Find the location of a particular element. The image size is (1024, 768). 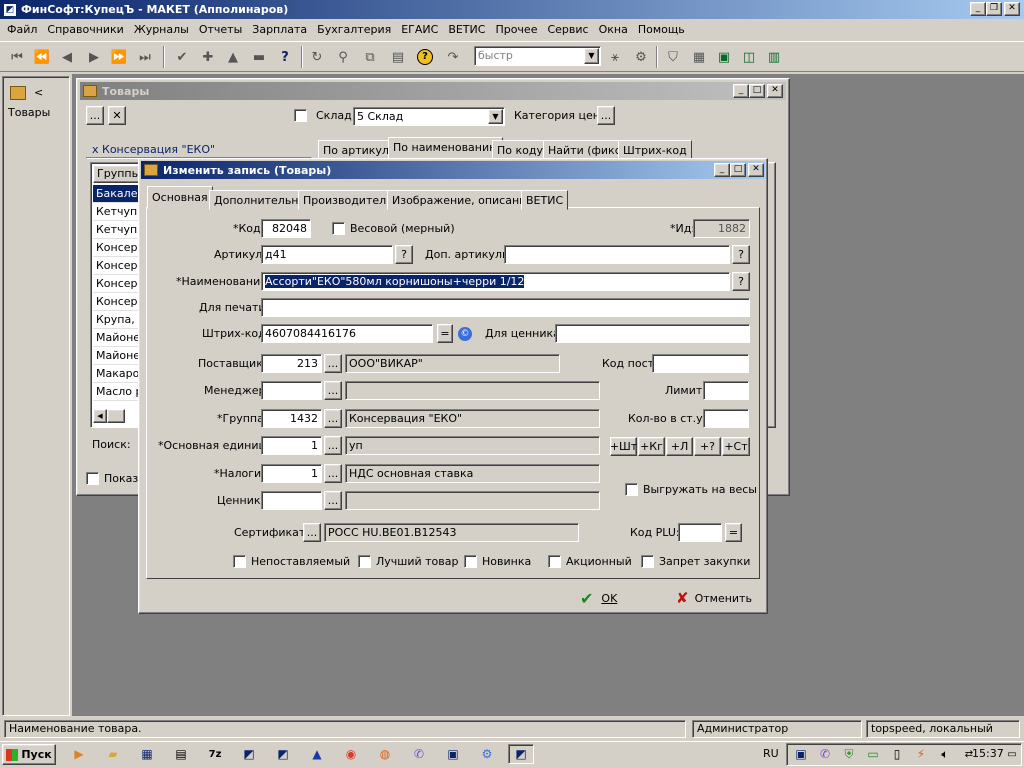

prev-record-icon: ◀ is located at coordinates (67, 57).